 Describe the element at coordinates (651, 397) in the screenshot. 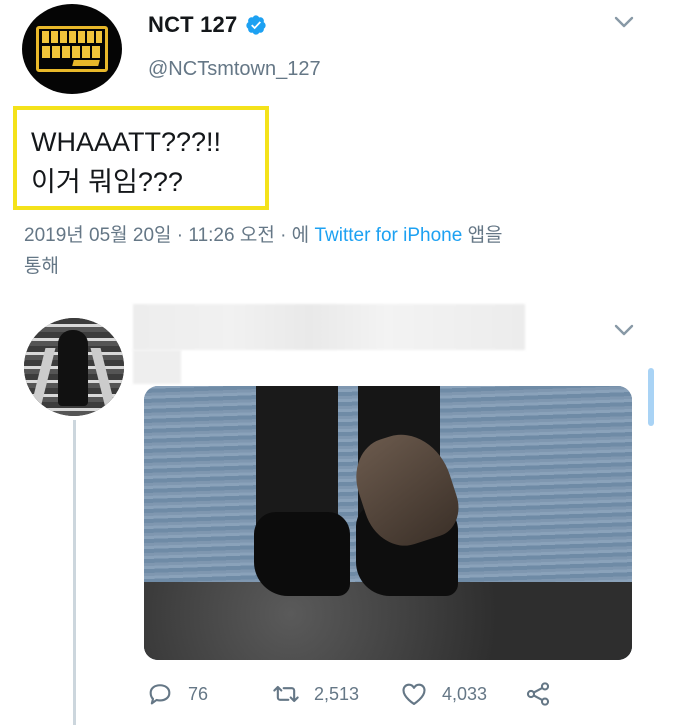

I see `scrollbar` at that location.